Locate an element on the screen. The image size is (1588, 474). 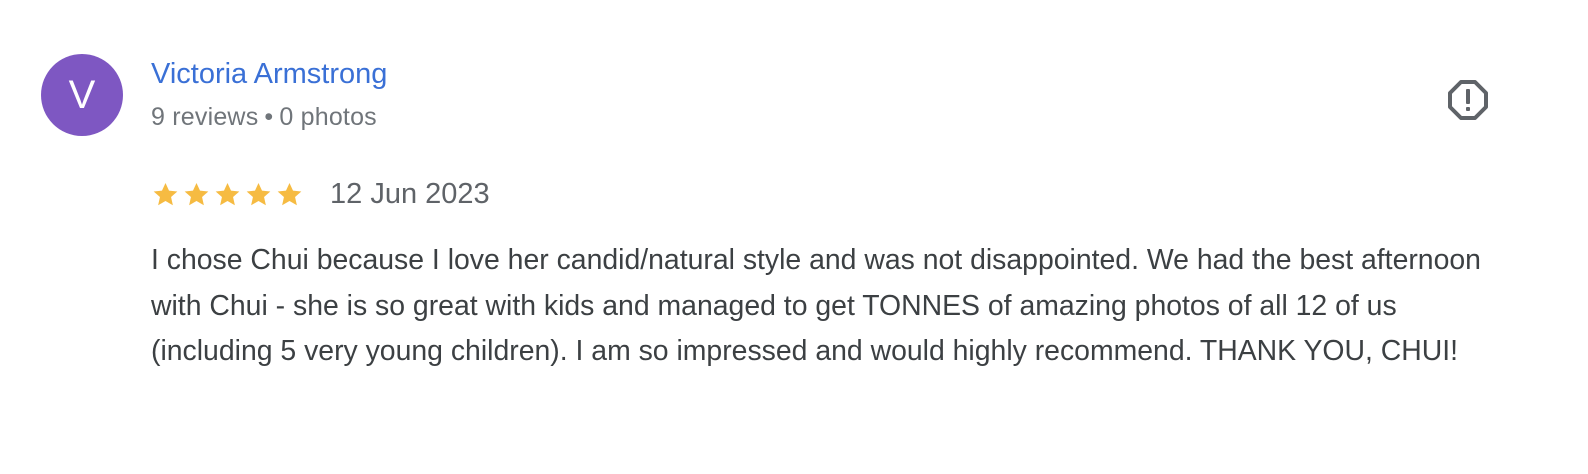
avatar: V is located at coordinates (82, 95).